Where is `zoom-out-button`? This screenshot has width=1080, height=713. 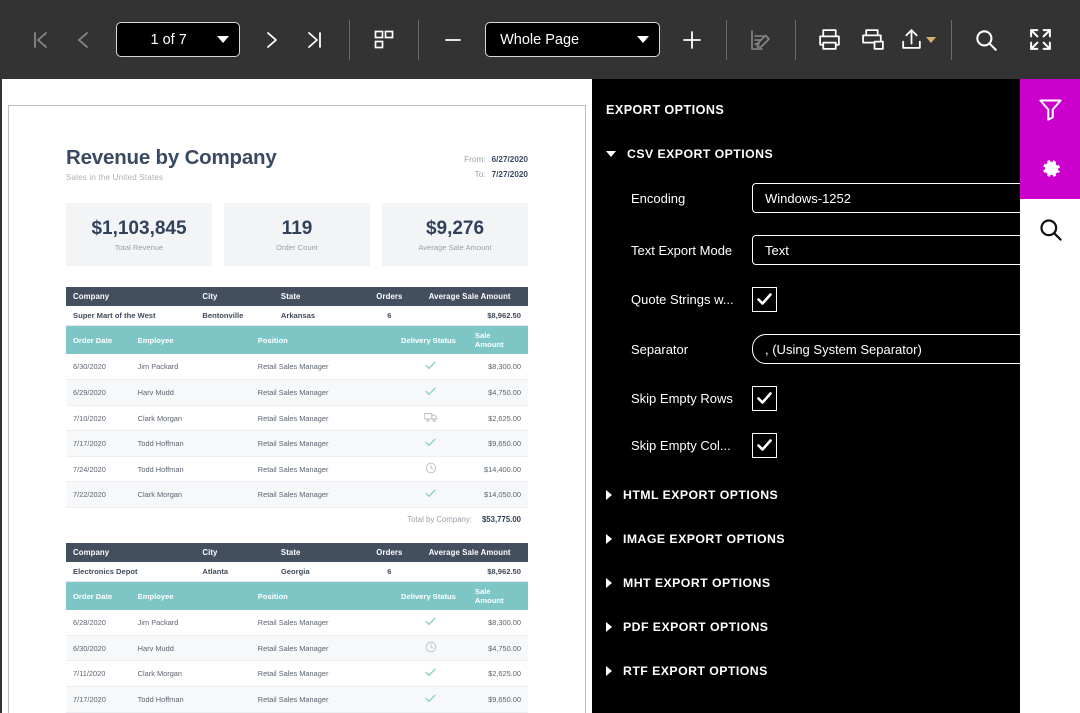
zoom-out-button is located at coordinates (453, 40).